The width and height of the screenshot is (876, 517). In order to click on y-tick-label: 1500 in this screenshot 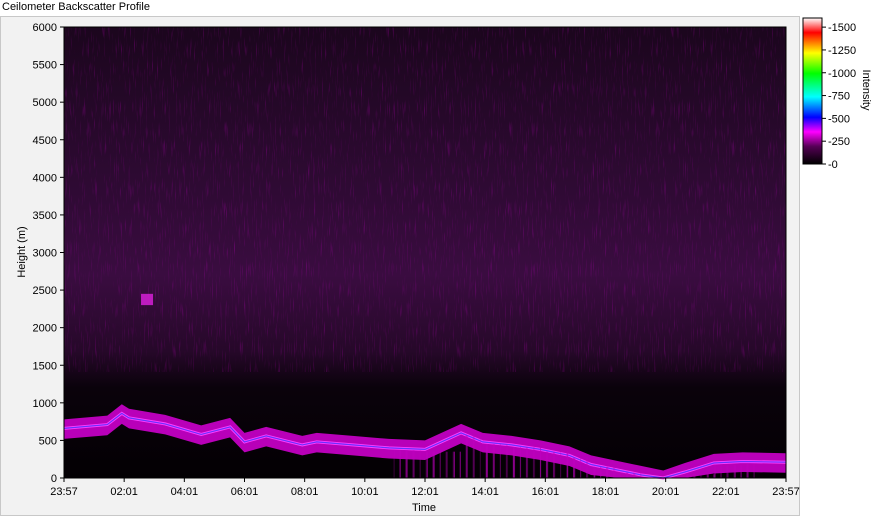, I will do `click(45, 366)`.